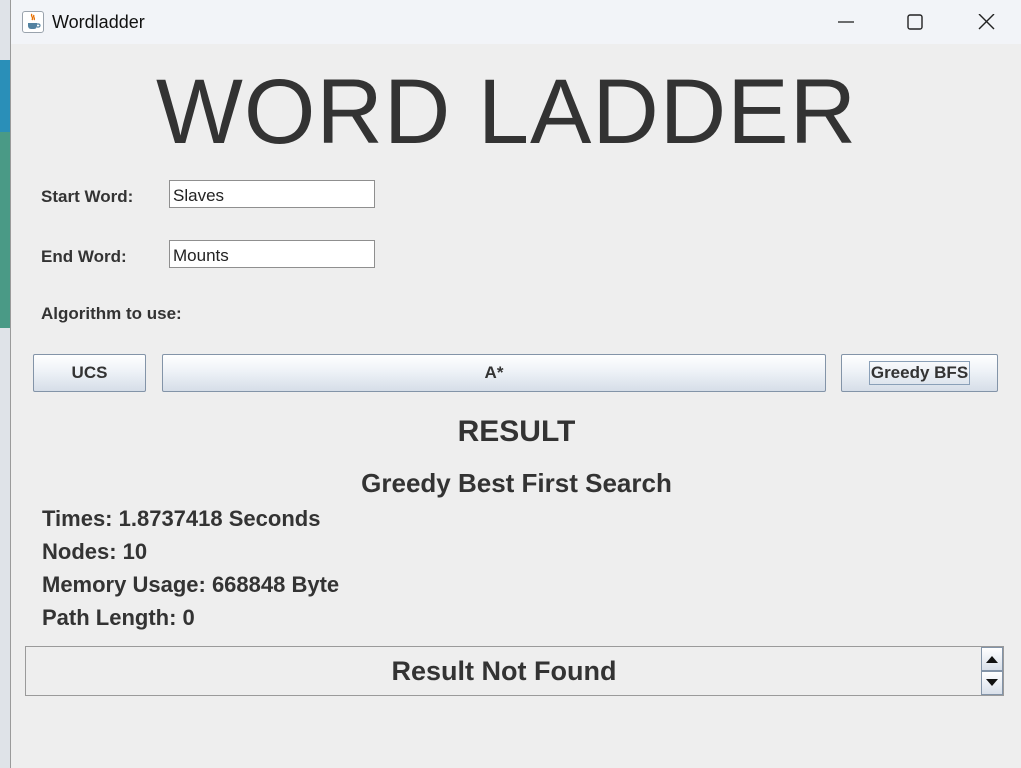  Describe the element at coordinates (272, 254) in the screenshot. I see `end-word-input: Mounts` at that location.